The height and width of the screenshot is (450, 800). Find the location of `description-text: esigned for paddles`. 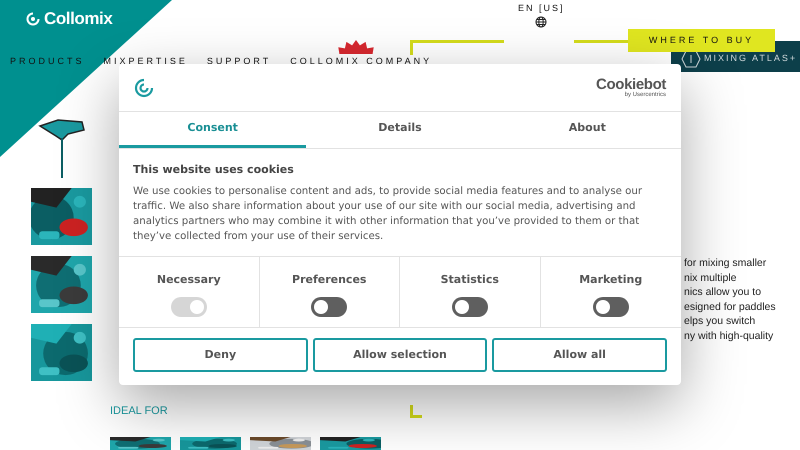

description-text: esigned for paddles is located at coordinates (730, 307).